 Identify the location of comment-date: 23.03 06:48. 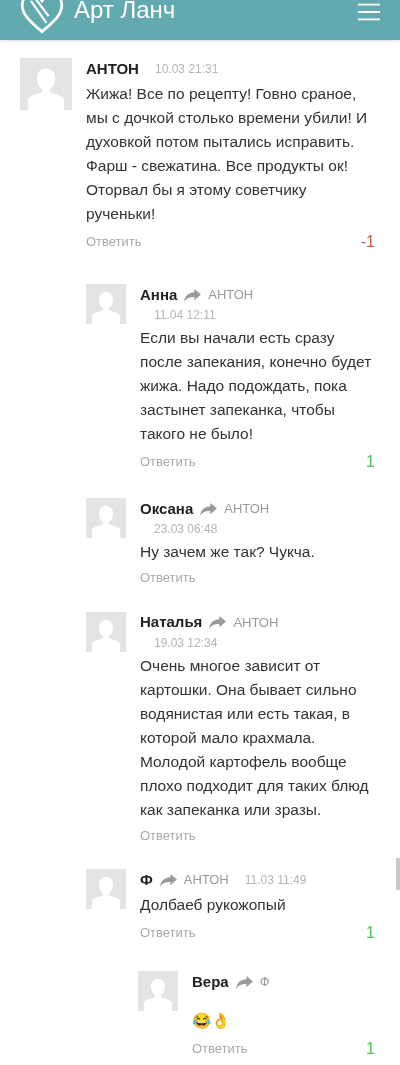
(186, 529).